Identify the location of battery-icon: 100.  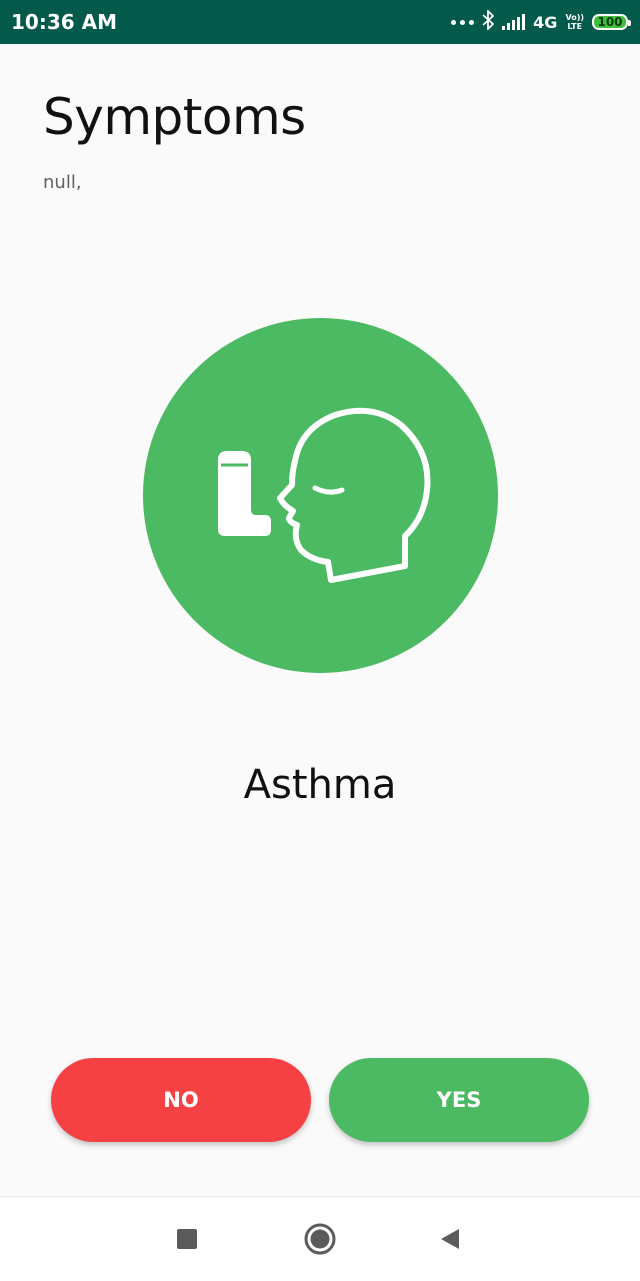
(611, 22).